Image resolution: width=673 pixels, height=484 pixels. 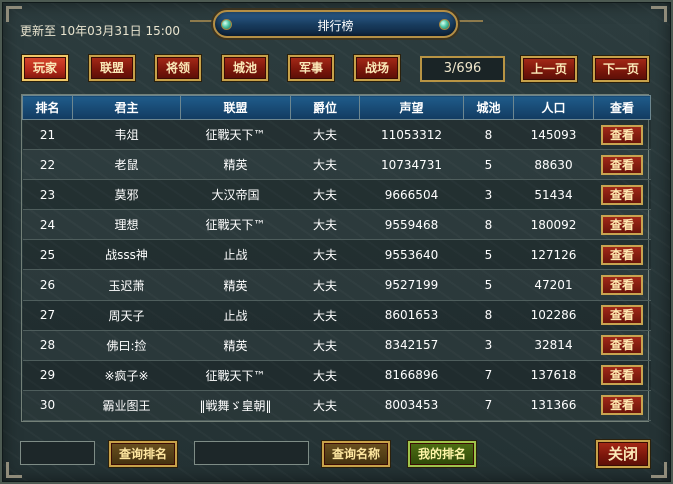 I want to click on prestige-cell: 9527199, so click(x=411, y=285).